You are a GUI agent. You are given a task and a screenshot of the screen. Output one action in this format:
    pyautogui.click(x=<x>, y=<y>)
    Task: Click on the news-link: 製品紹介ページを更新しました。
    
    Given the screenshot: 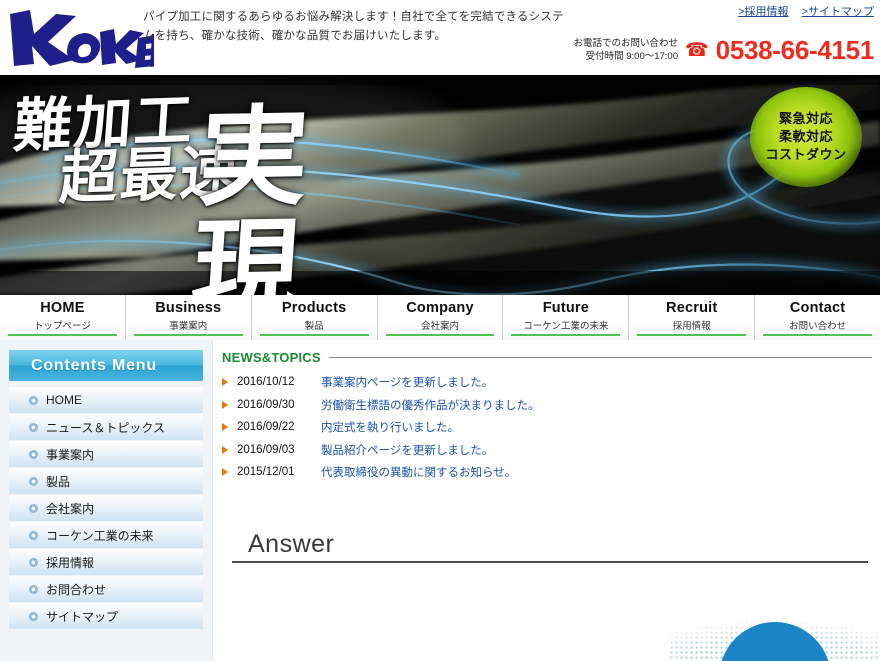 What is the action you would take?
    pyautogui.click(x=407, y=450)
    